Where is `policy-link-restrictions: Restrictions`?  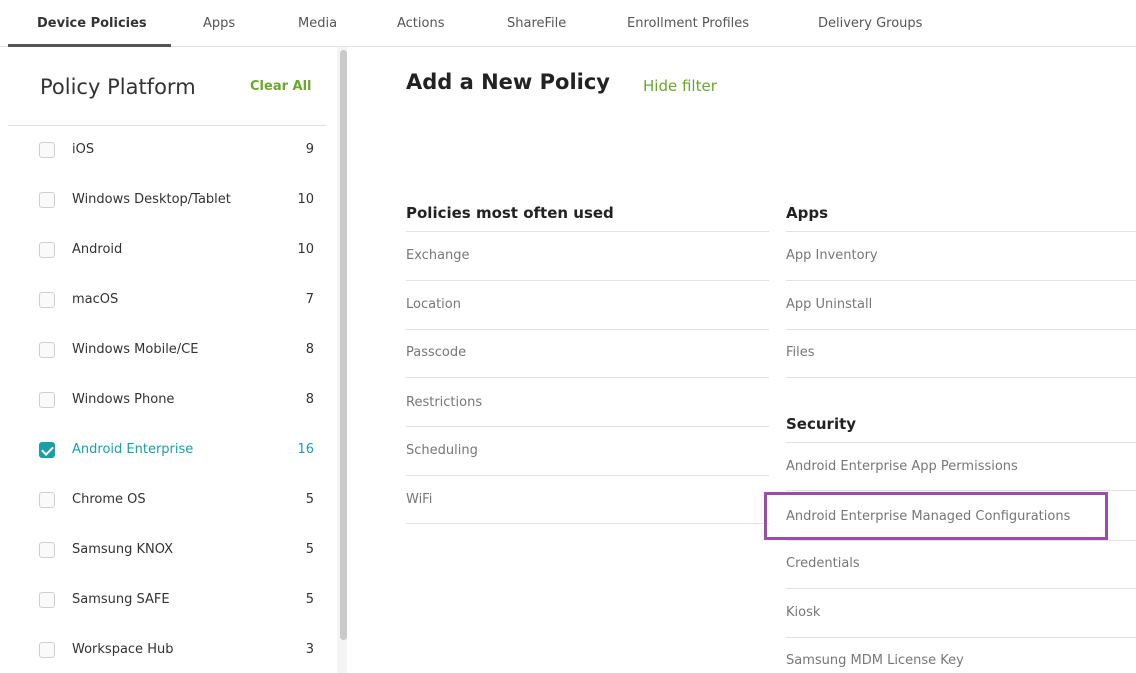 policy-link-restrictions: Restrictions is located at coordinates (444, 402).